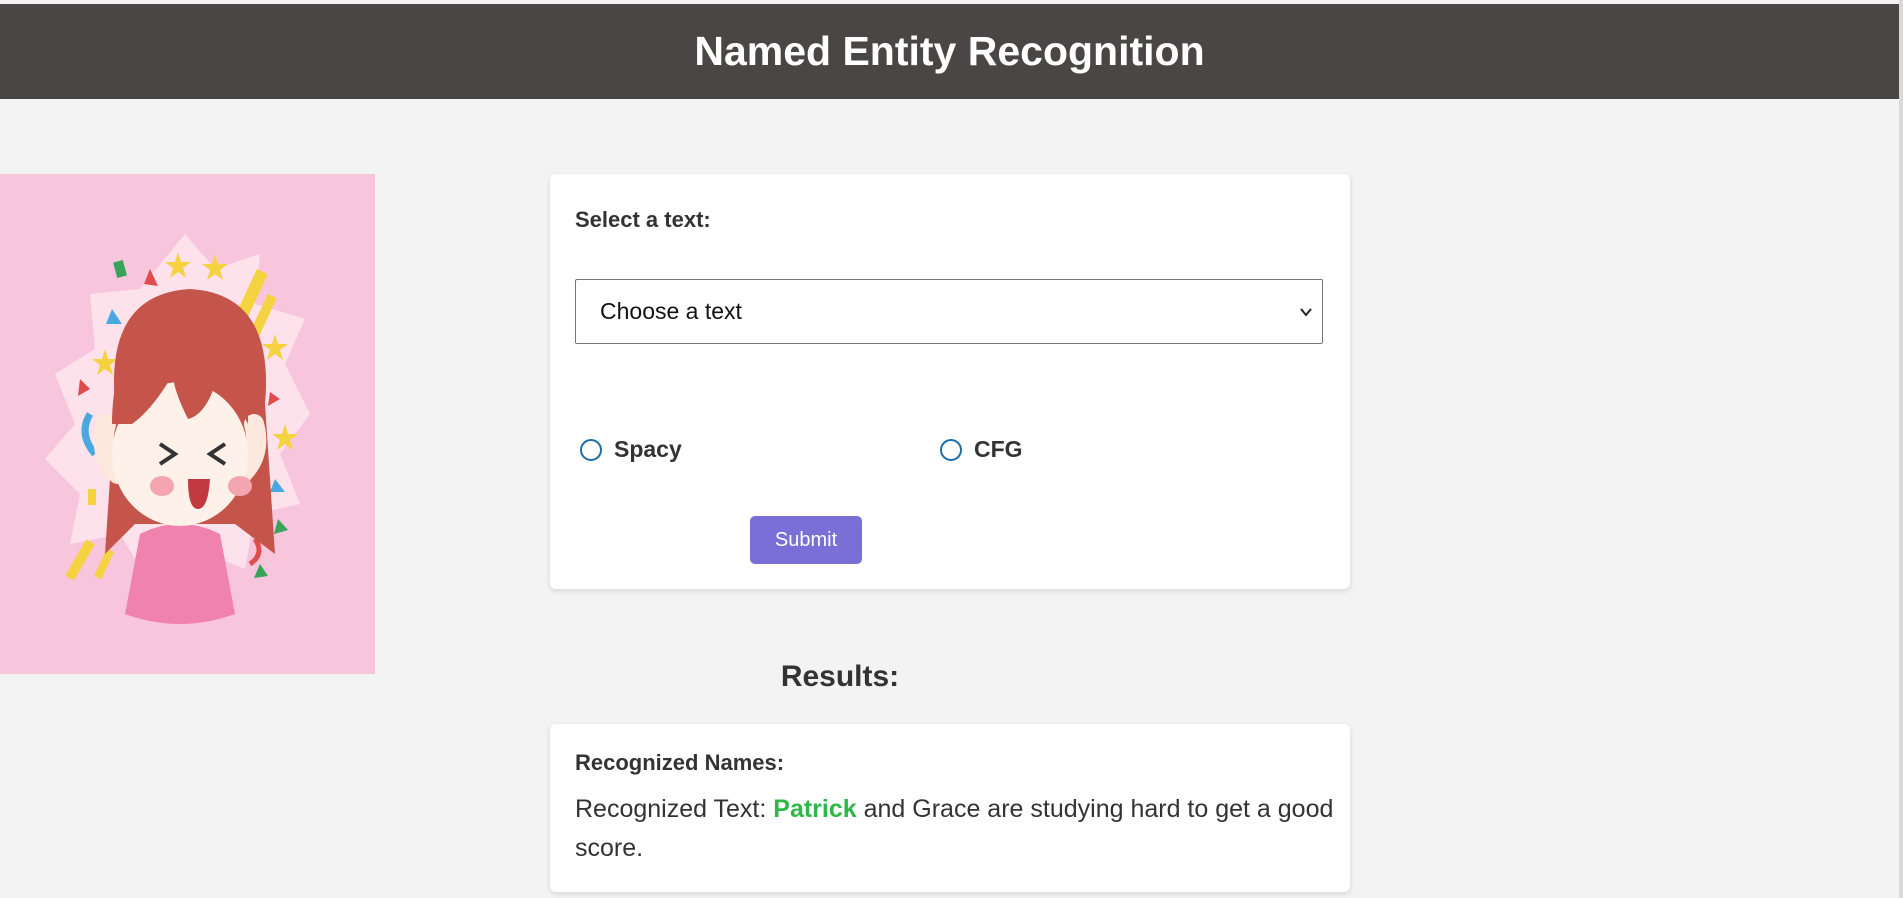  Describe the element at coordinates (1306, 312) in the screenshot. I see `chevron-down-icon` at that location.